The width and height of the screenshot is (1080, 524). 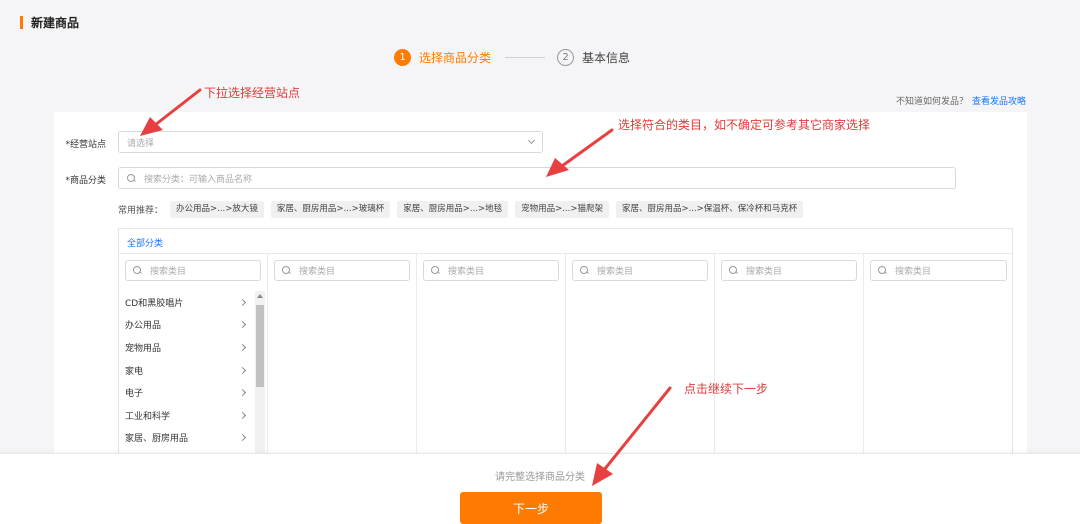 I want to click on next-step-button: 下一步, so click(x=531, y=508).